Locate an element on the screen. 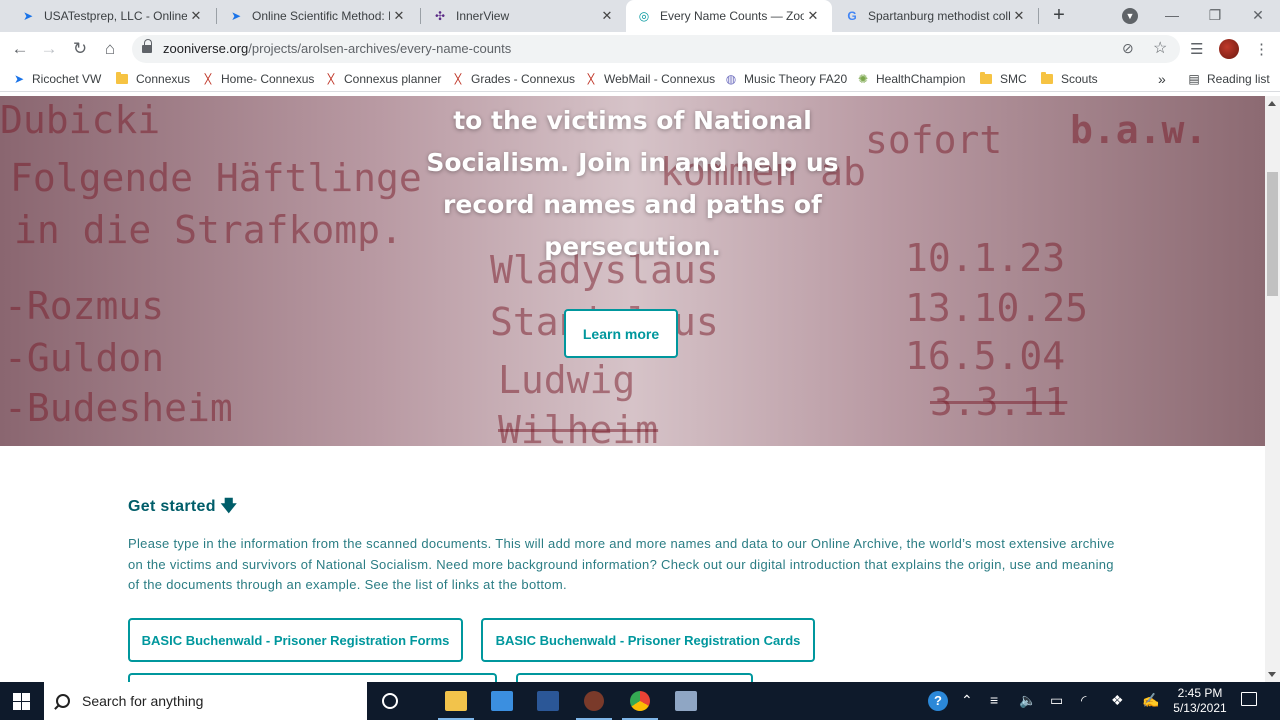  google-icon: G is located at coordinates (852, 16).